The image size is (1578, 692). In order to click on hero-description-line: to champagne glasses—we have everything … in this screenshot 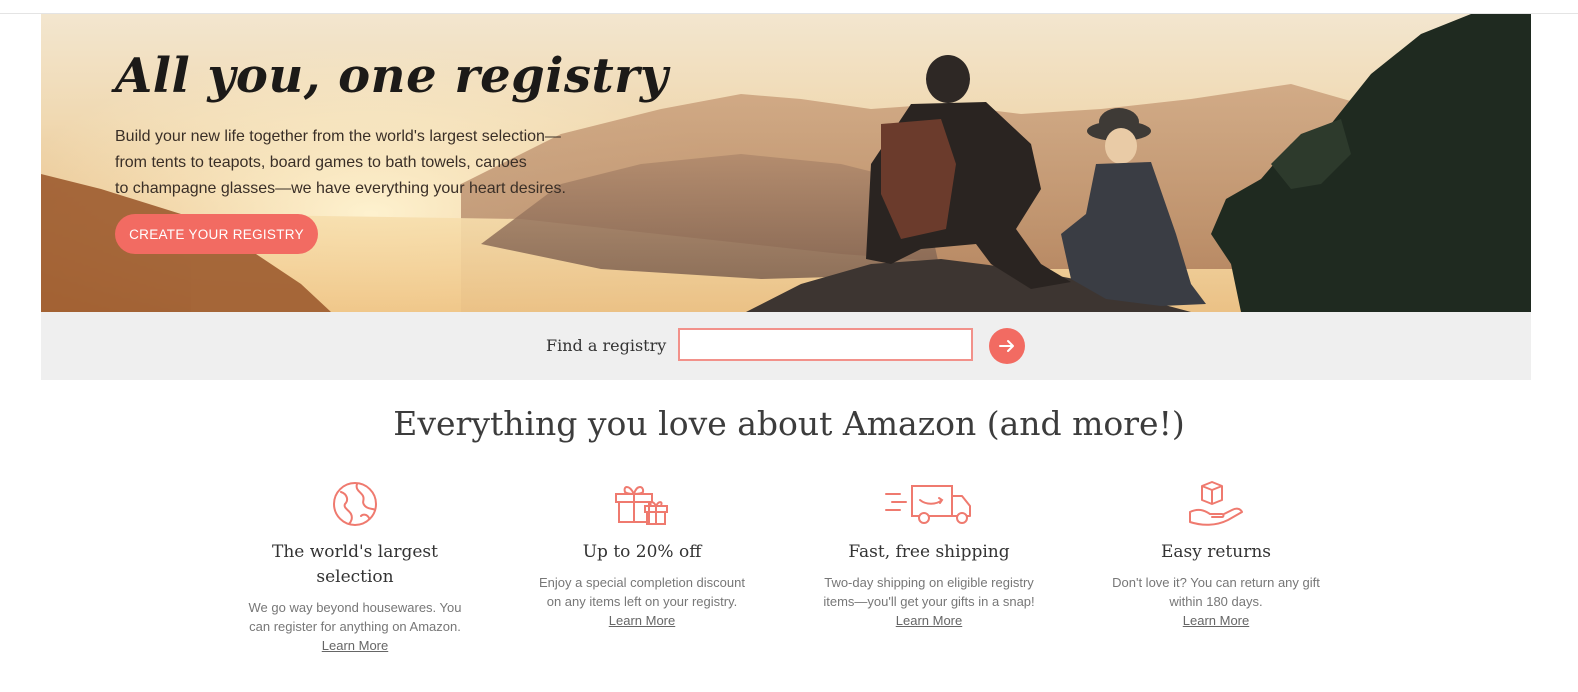, I will do `click(340, 188)`.